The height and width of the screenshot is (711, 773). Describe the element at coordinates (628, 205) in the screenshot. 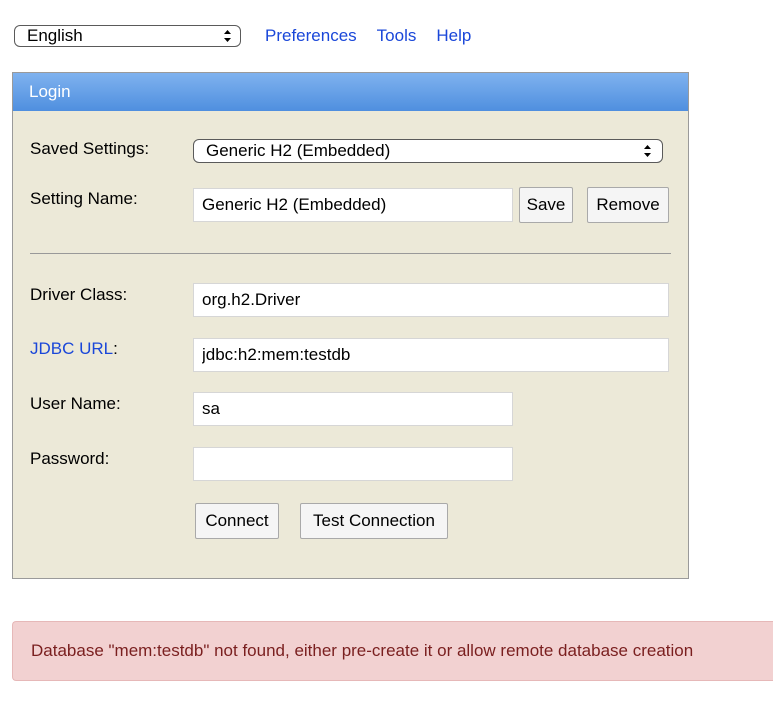

I see `remove-button: Remove` at that location.